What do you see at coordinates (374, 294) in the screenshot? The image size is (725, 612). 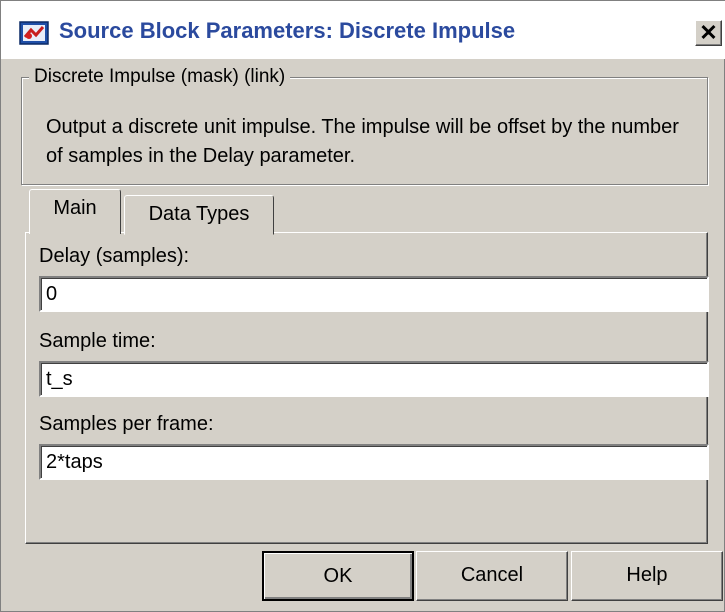 I see `delay-input` at bounding box center [374, 294].